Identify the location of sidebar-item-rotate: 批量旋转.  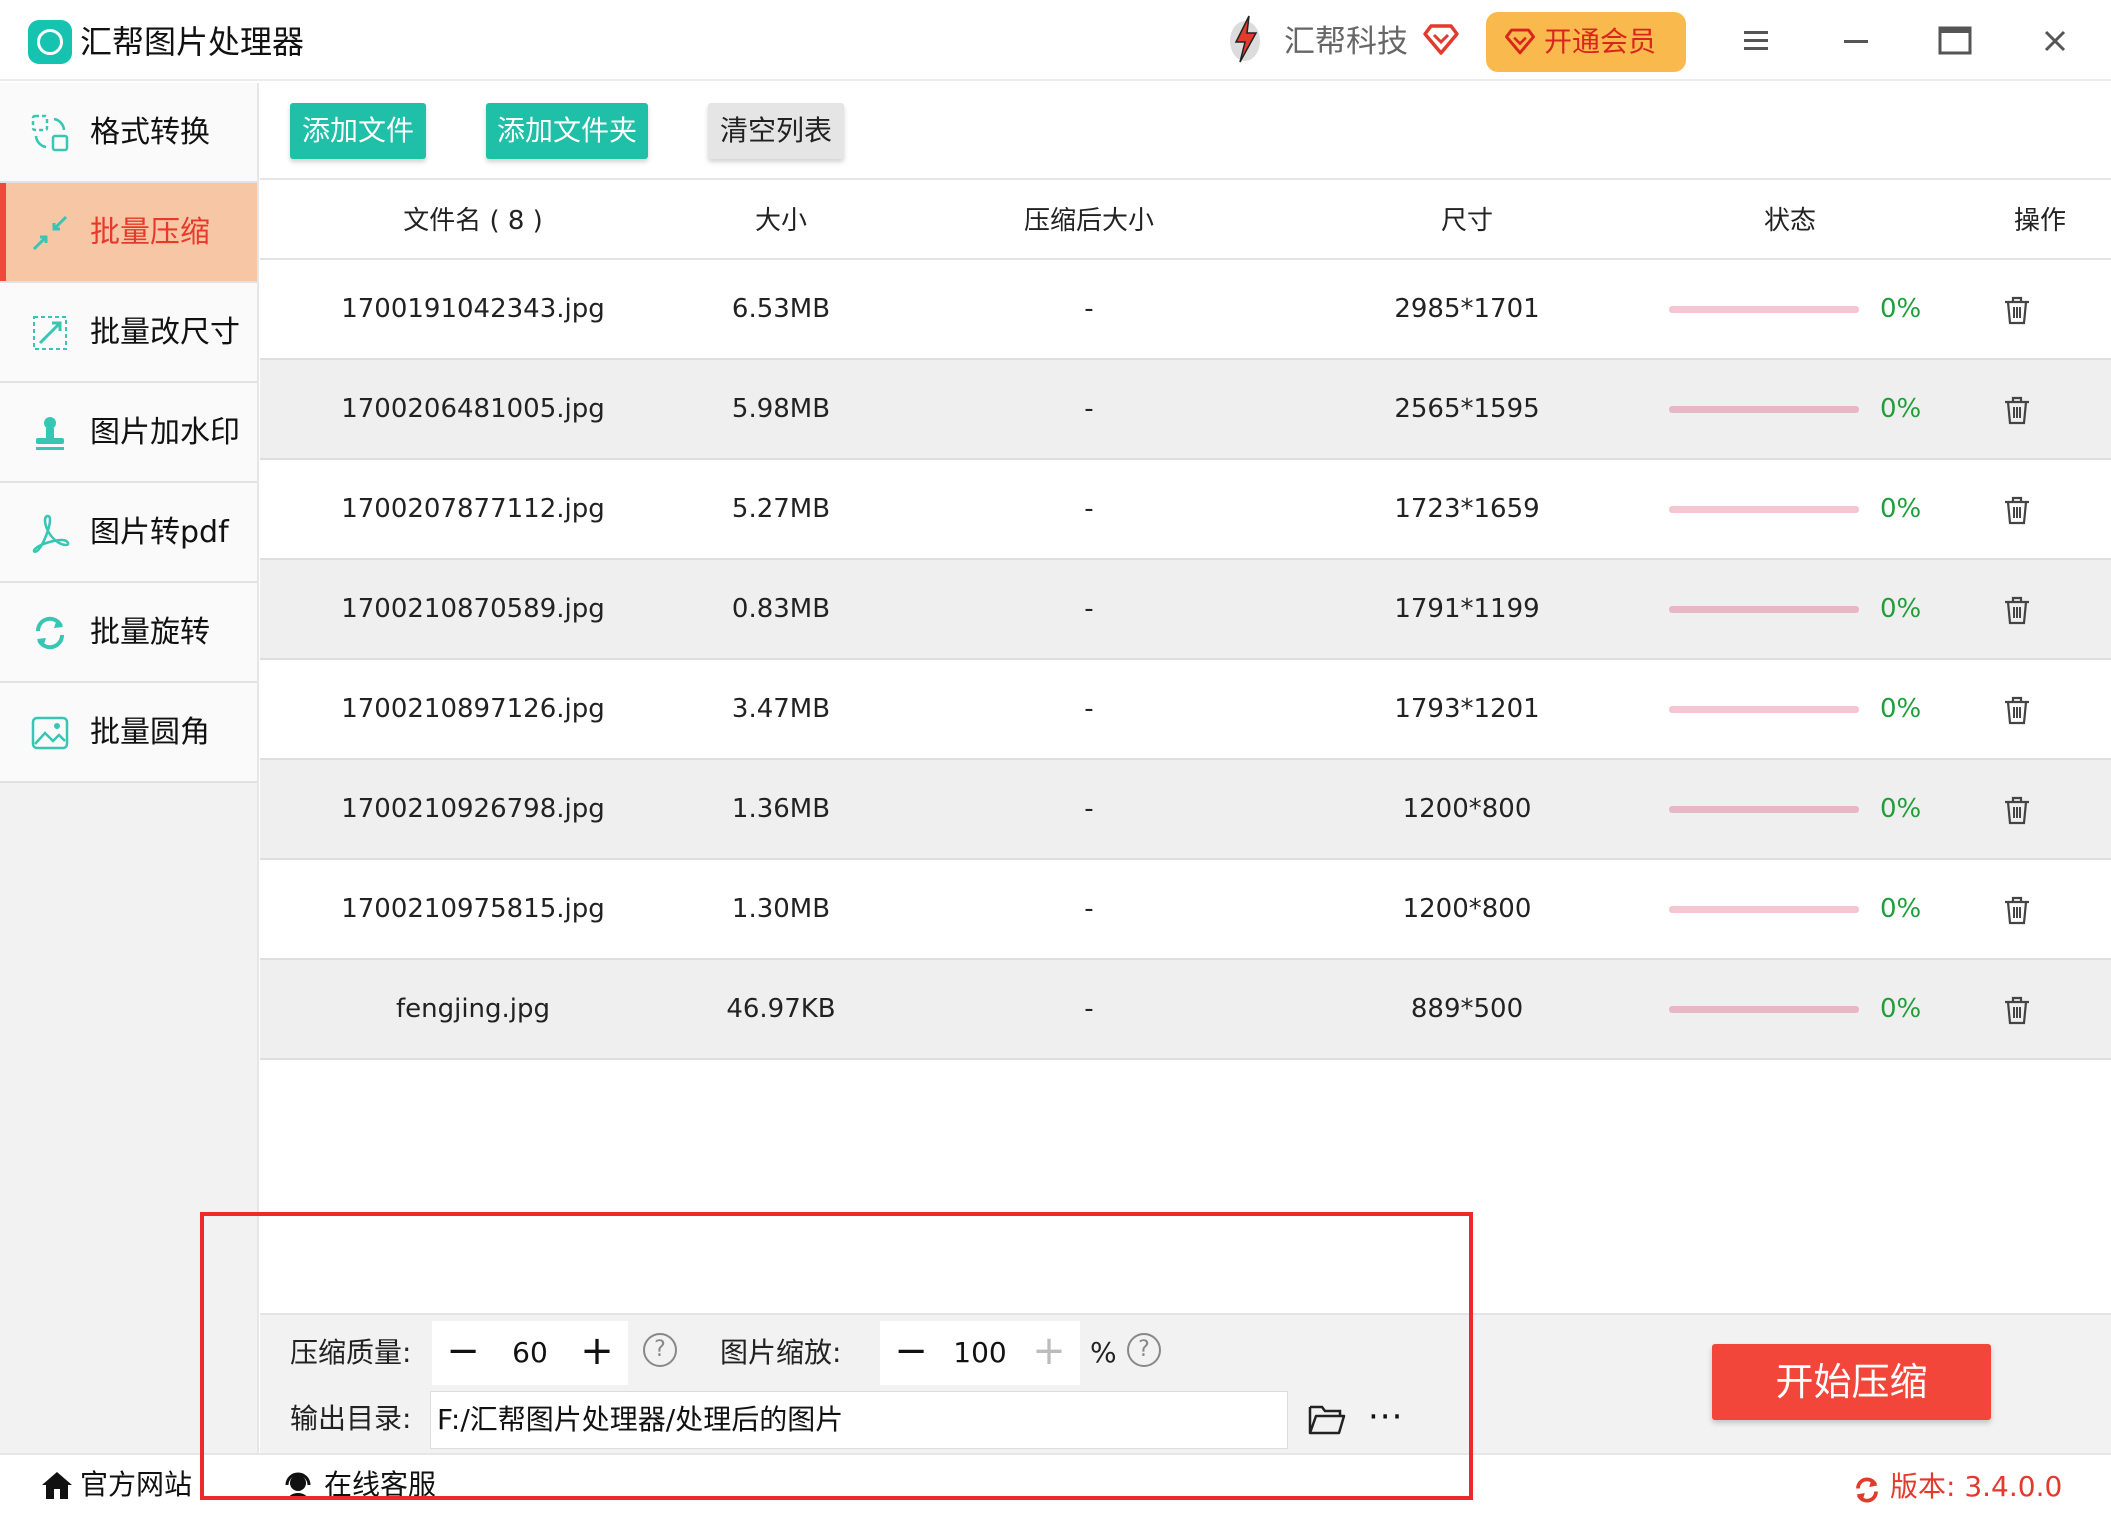
(128, 633).